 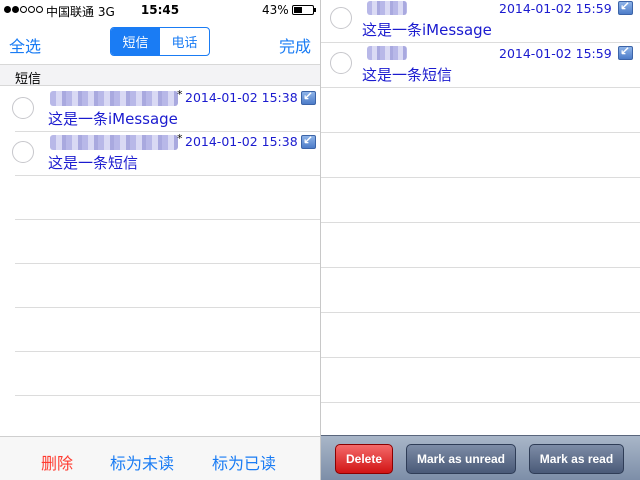 I want to click on navigation-bar: 全选 短信 电话 完成, so click(x=160, y=42).